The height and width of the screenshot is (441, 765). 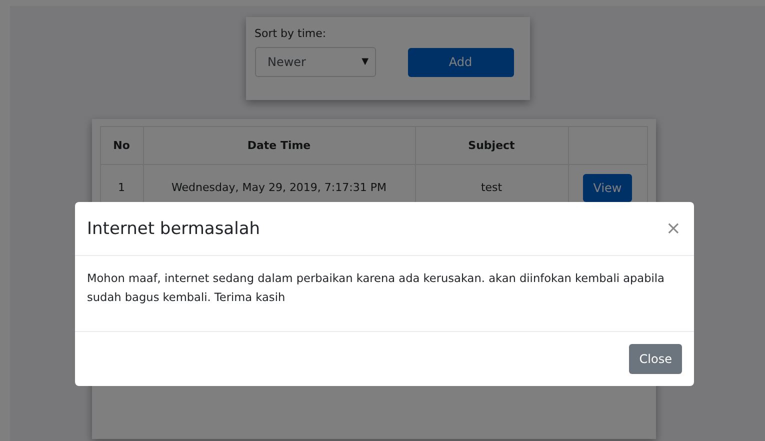 What do you see at coordinates (291, 33) in the screenshot?
I see `sort-label: Sort by time:` at bounding box center [291, 33].